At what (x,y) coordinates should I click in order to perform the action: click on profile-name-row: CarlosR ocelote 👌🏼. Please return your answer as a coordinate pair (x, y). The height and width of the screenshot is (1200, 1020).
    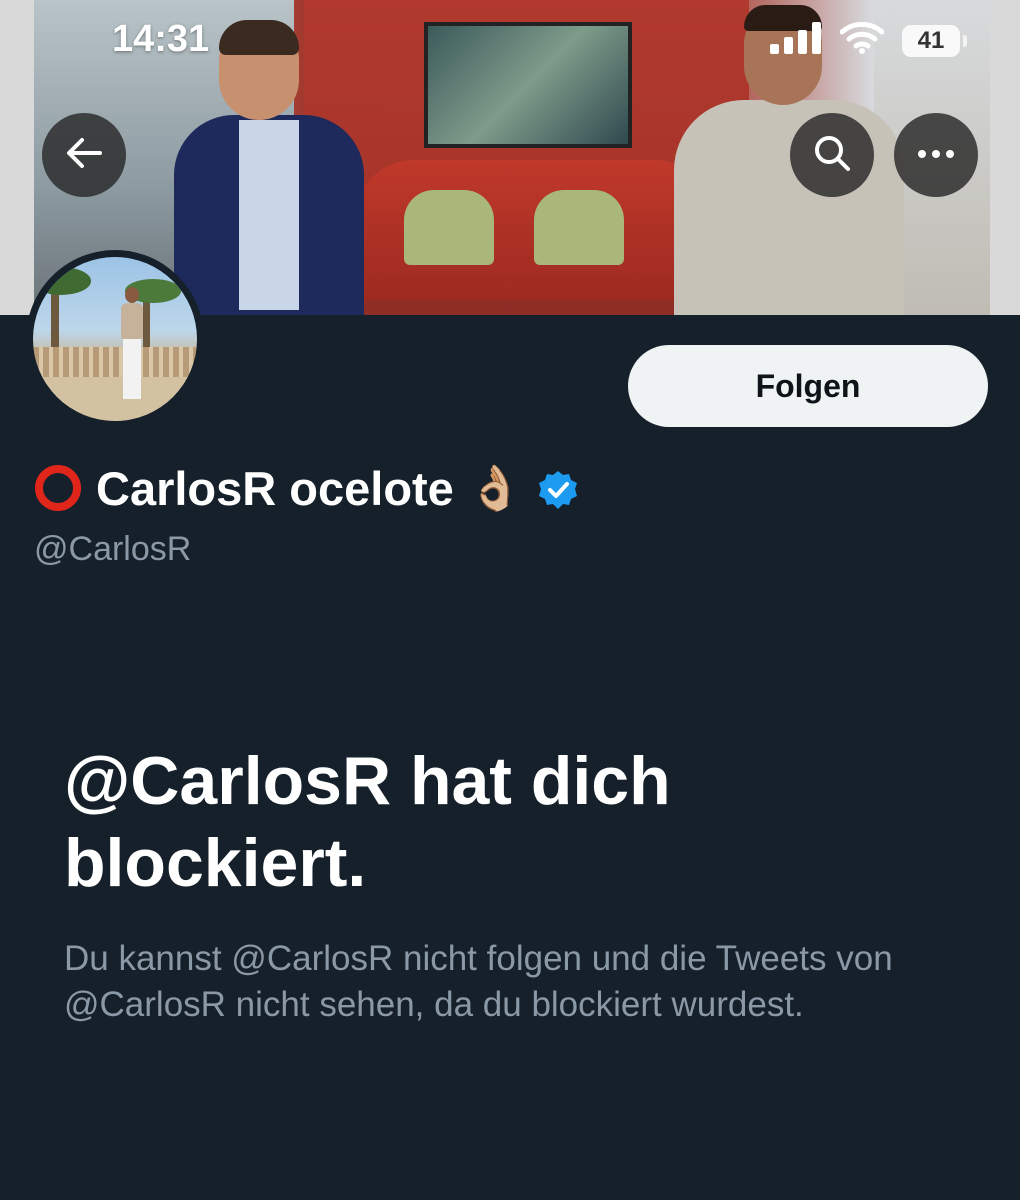
    Looking at the image, I should click on (306, 488).